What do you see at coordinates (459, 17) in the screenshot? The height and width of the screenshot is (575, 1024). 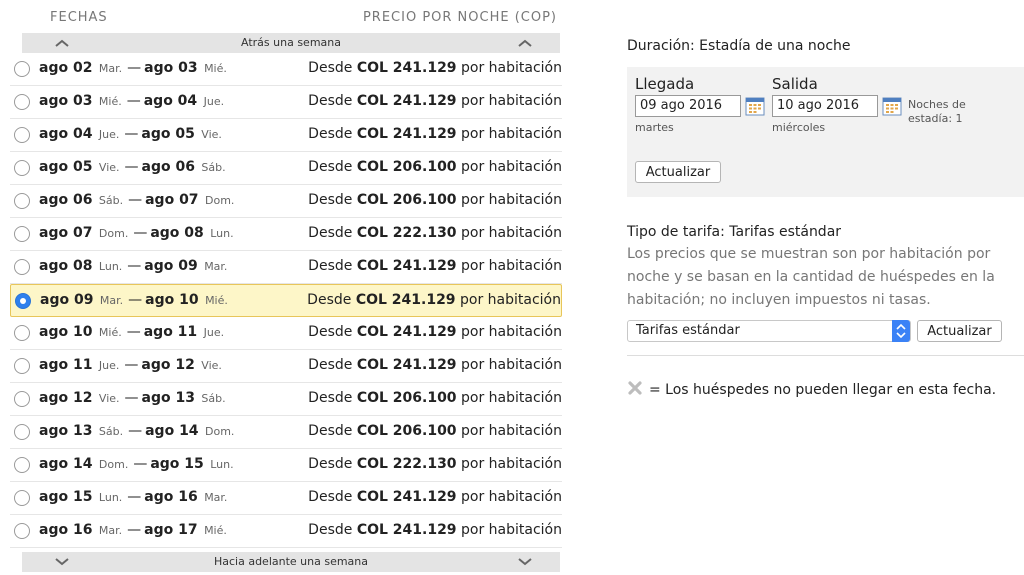 I see `header-precio: PRECIO POR NOCHE (COP)` at bounding box center [459, 17].